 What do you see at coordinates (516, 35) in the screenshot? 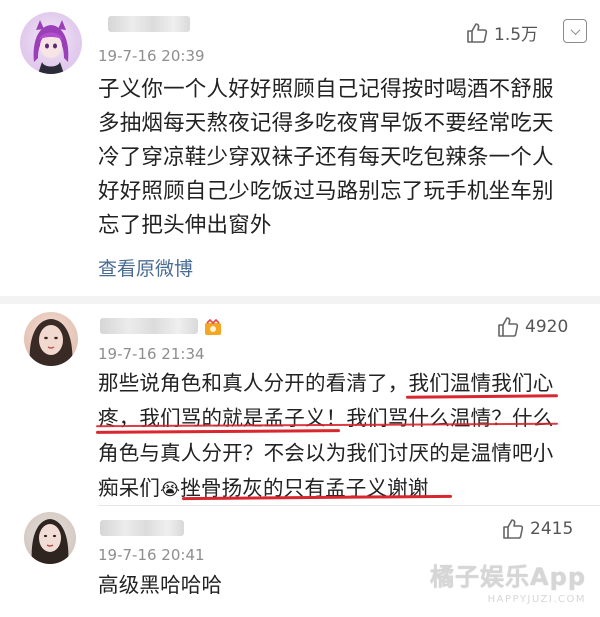
I see `like-count: 1.5万` at bounding box center [516, 35].